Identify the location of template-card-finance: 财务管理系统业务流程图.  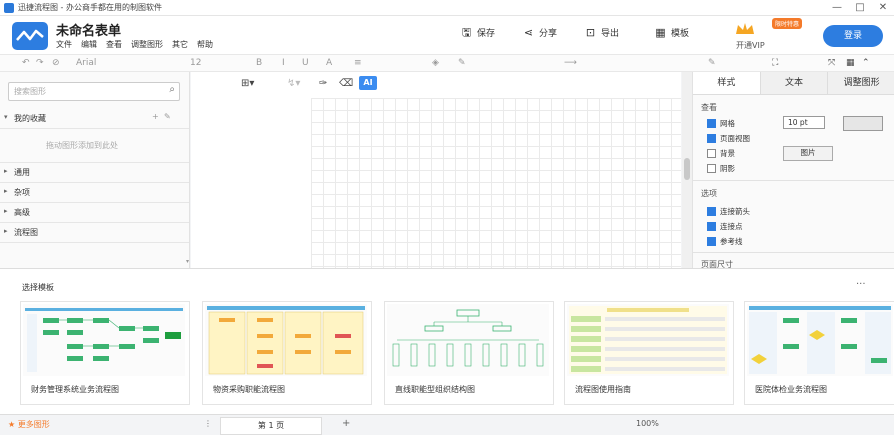
(105, 353).